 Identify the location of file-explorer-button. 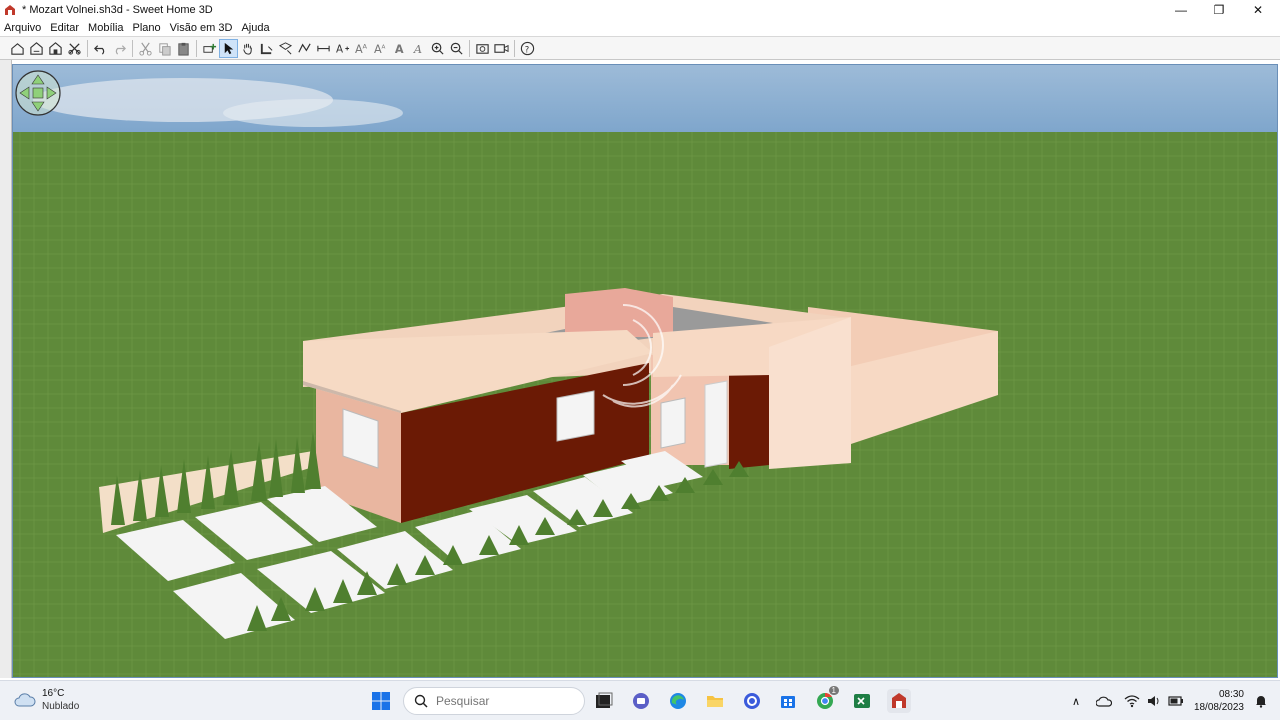
(715, 701).